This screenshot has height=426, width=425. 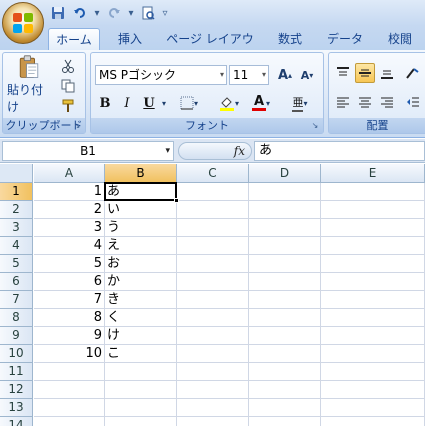 I want to click on align-right-icon, so click(x=387, y=103).